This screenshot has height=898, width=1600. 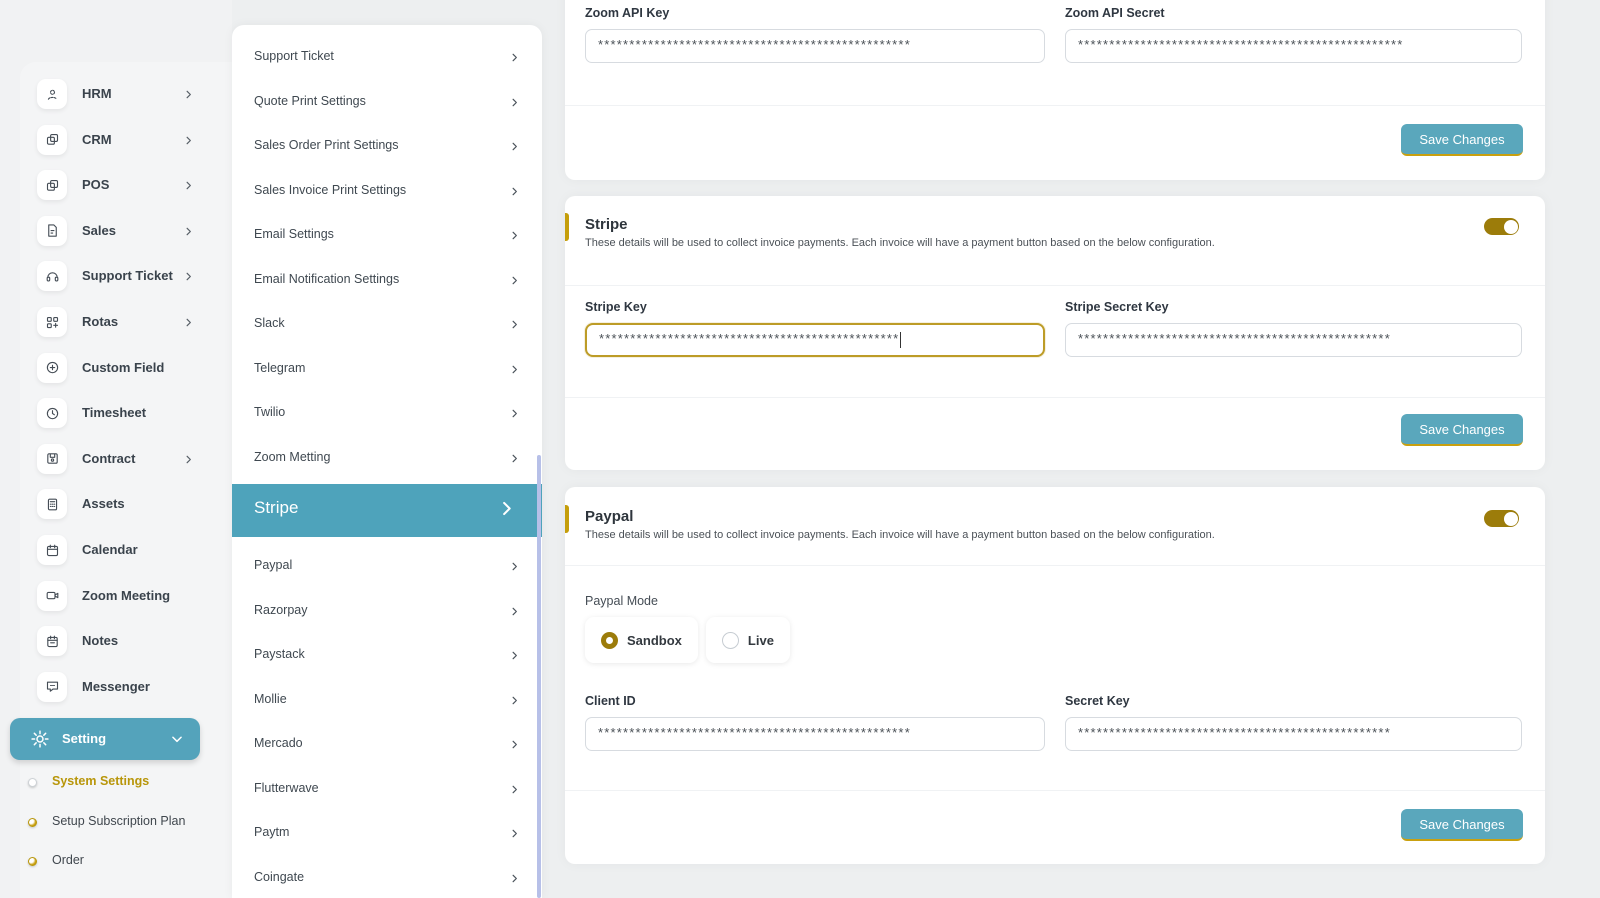 What do you see at coordinates (327, 278) in the screenshot?
I see `settings-menu-item-label: Email Notification Settings` at bounding box center [327, 278].